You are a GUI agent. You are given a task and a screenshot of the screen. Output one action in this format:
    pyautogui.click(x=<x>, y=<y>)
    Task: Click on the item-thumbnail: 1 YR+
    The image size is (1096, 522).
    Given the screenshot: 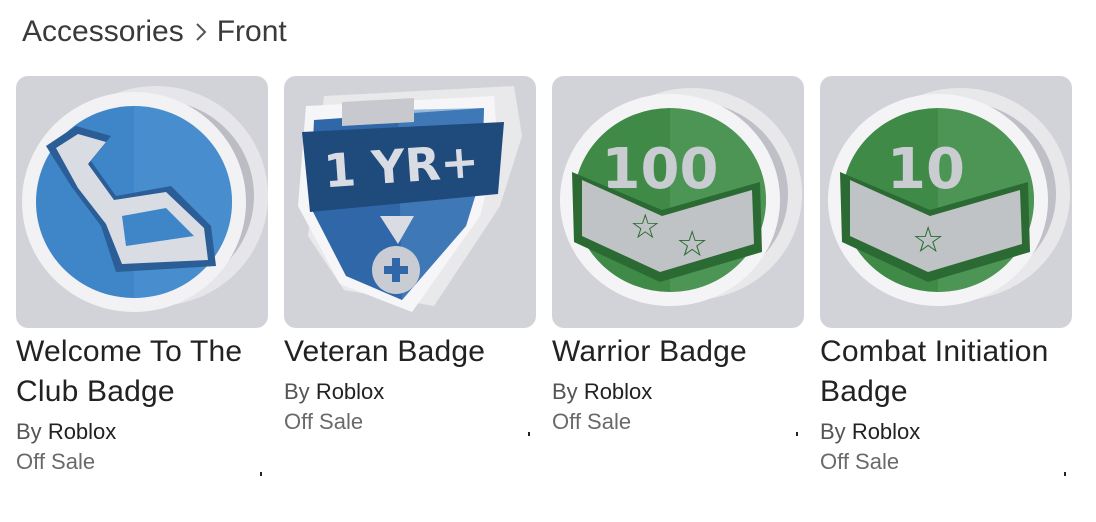 What is the action you would take?
    pyautogui.click(x=410, y=202)
    